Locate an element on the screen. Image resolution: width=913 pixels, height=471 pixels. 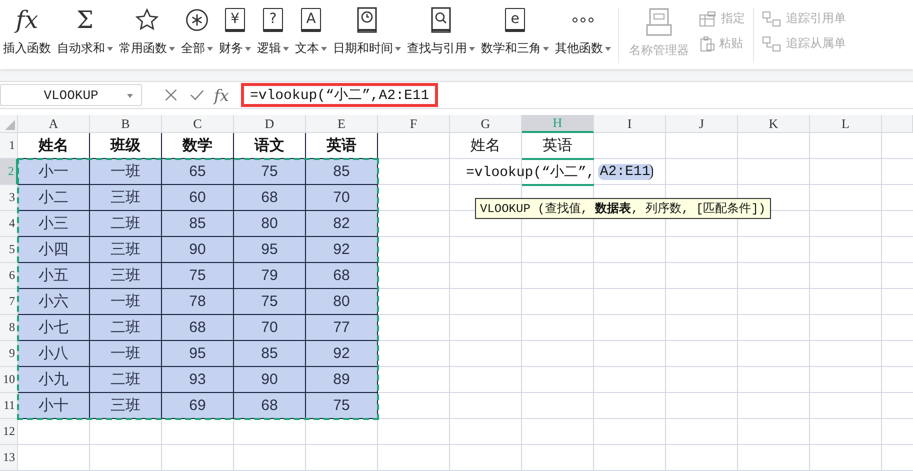
table-cell: 小九 is located at coordinates (54, 380).